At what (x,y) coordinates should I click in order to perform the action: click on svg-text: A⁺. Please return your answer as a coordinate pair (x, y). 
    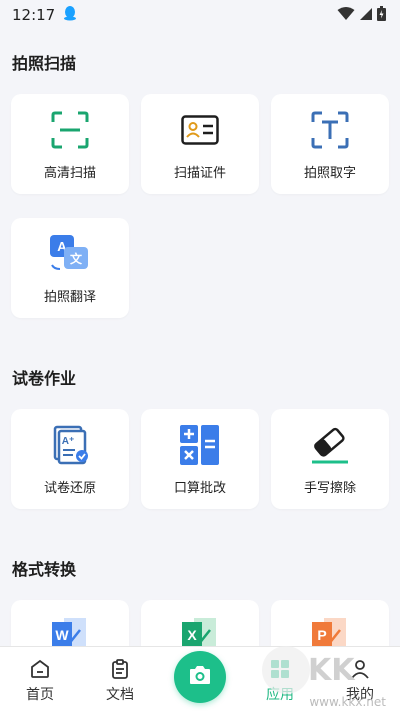
    Looking at the image, I should click on (68, 441).